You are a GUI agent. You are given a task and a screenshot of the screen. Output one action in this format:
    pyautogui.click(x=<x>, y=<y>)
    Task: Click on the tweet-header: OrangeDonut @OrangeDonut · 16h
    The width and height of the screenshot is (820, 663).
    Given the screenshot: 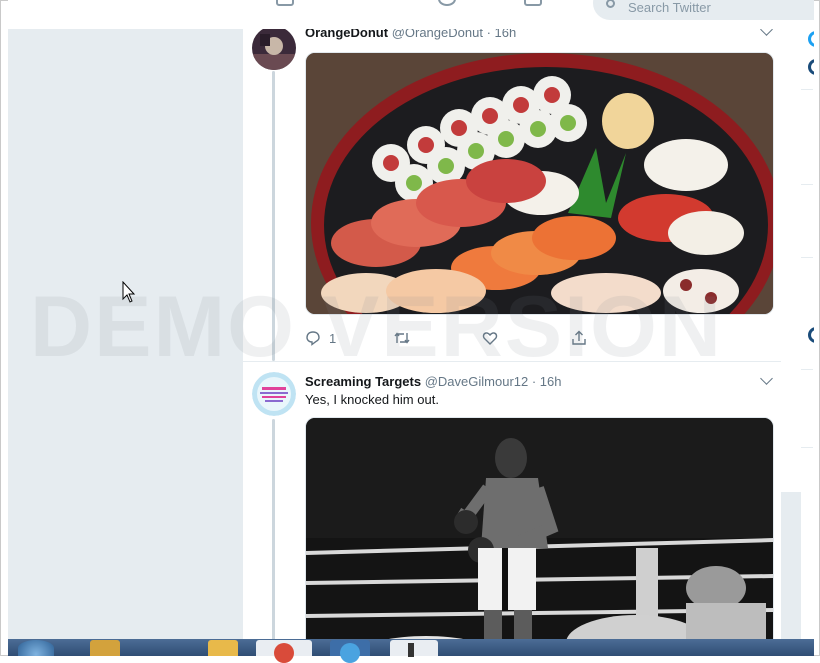 What is the action you would take?
    pyautogui.click(x=410, y=35)
    